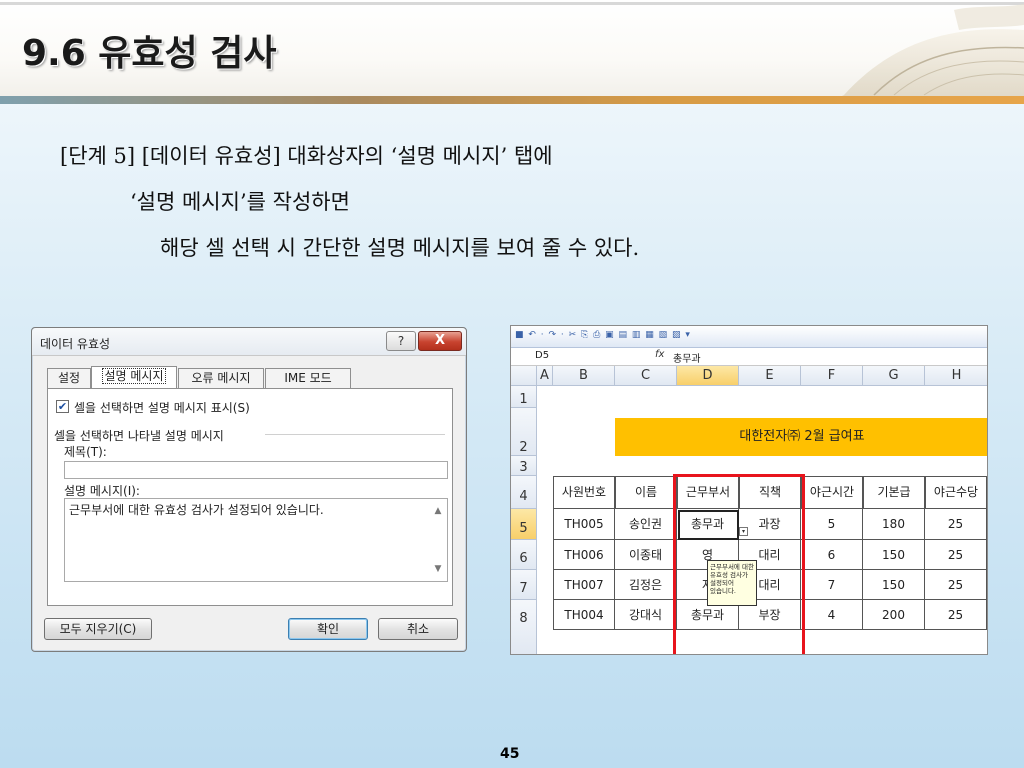  I want to click on tab-settings: 설정, so click(69, 378).